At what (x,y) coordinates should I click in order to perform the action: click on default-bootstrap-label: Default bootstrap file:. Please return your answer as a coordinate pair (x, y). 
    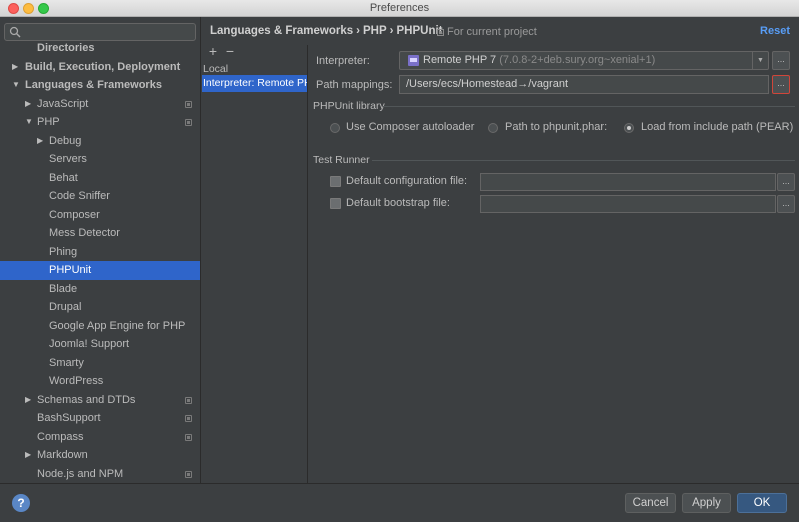
    Looking at the image, I should click on (398, 203).